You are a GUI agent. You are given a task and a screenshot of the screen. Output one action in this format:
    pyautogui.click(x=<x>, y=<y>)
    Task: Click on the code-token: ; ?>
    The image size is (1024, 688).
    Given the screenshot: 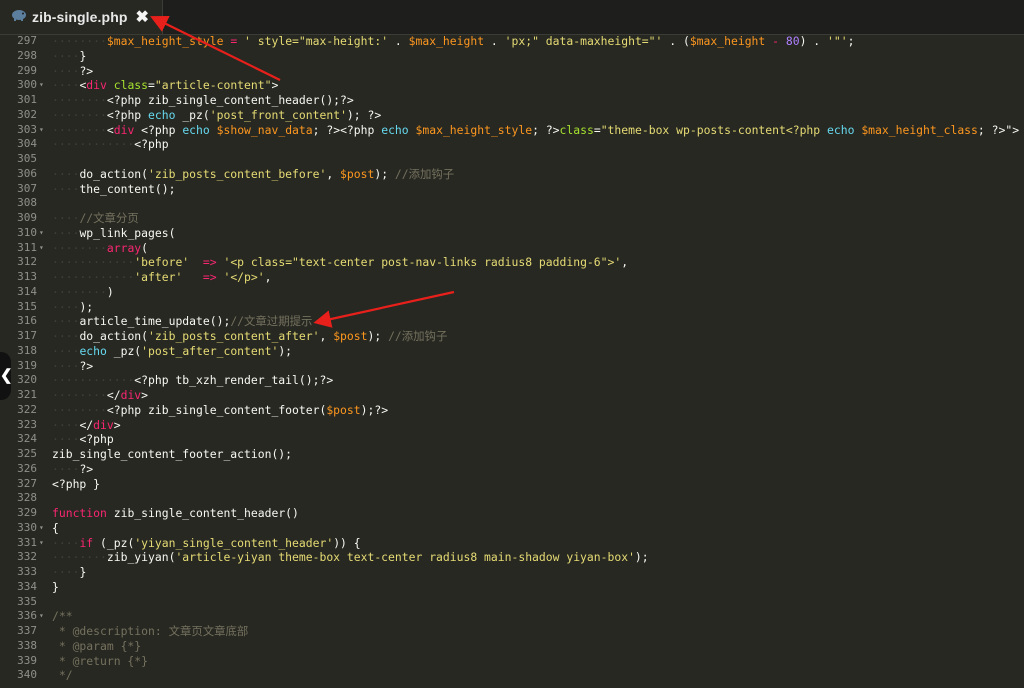 What is the action you would take?
    pyautogui.click(x=546, y=129)
    